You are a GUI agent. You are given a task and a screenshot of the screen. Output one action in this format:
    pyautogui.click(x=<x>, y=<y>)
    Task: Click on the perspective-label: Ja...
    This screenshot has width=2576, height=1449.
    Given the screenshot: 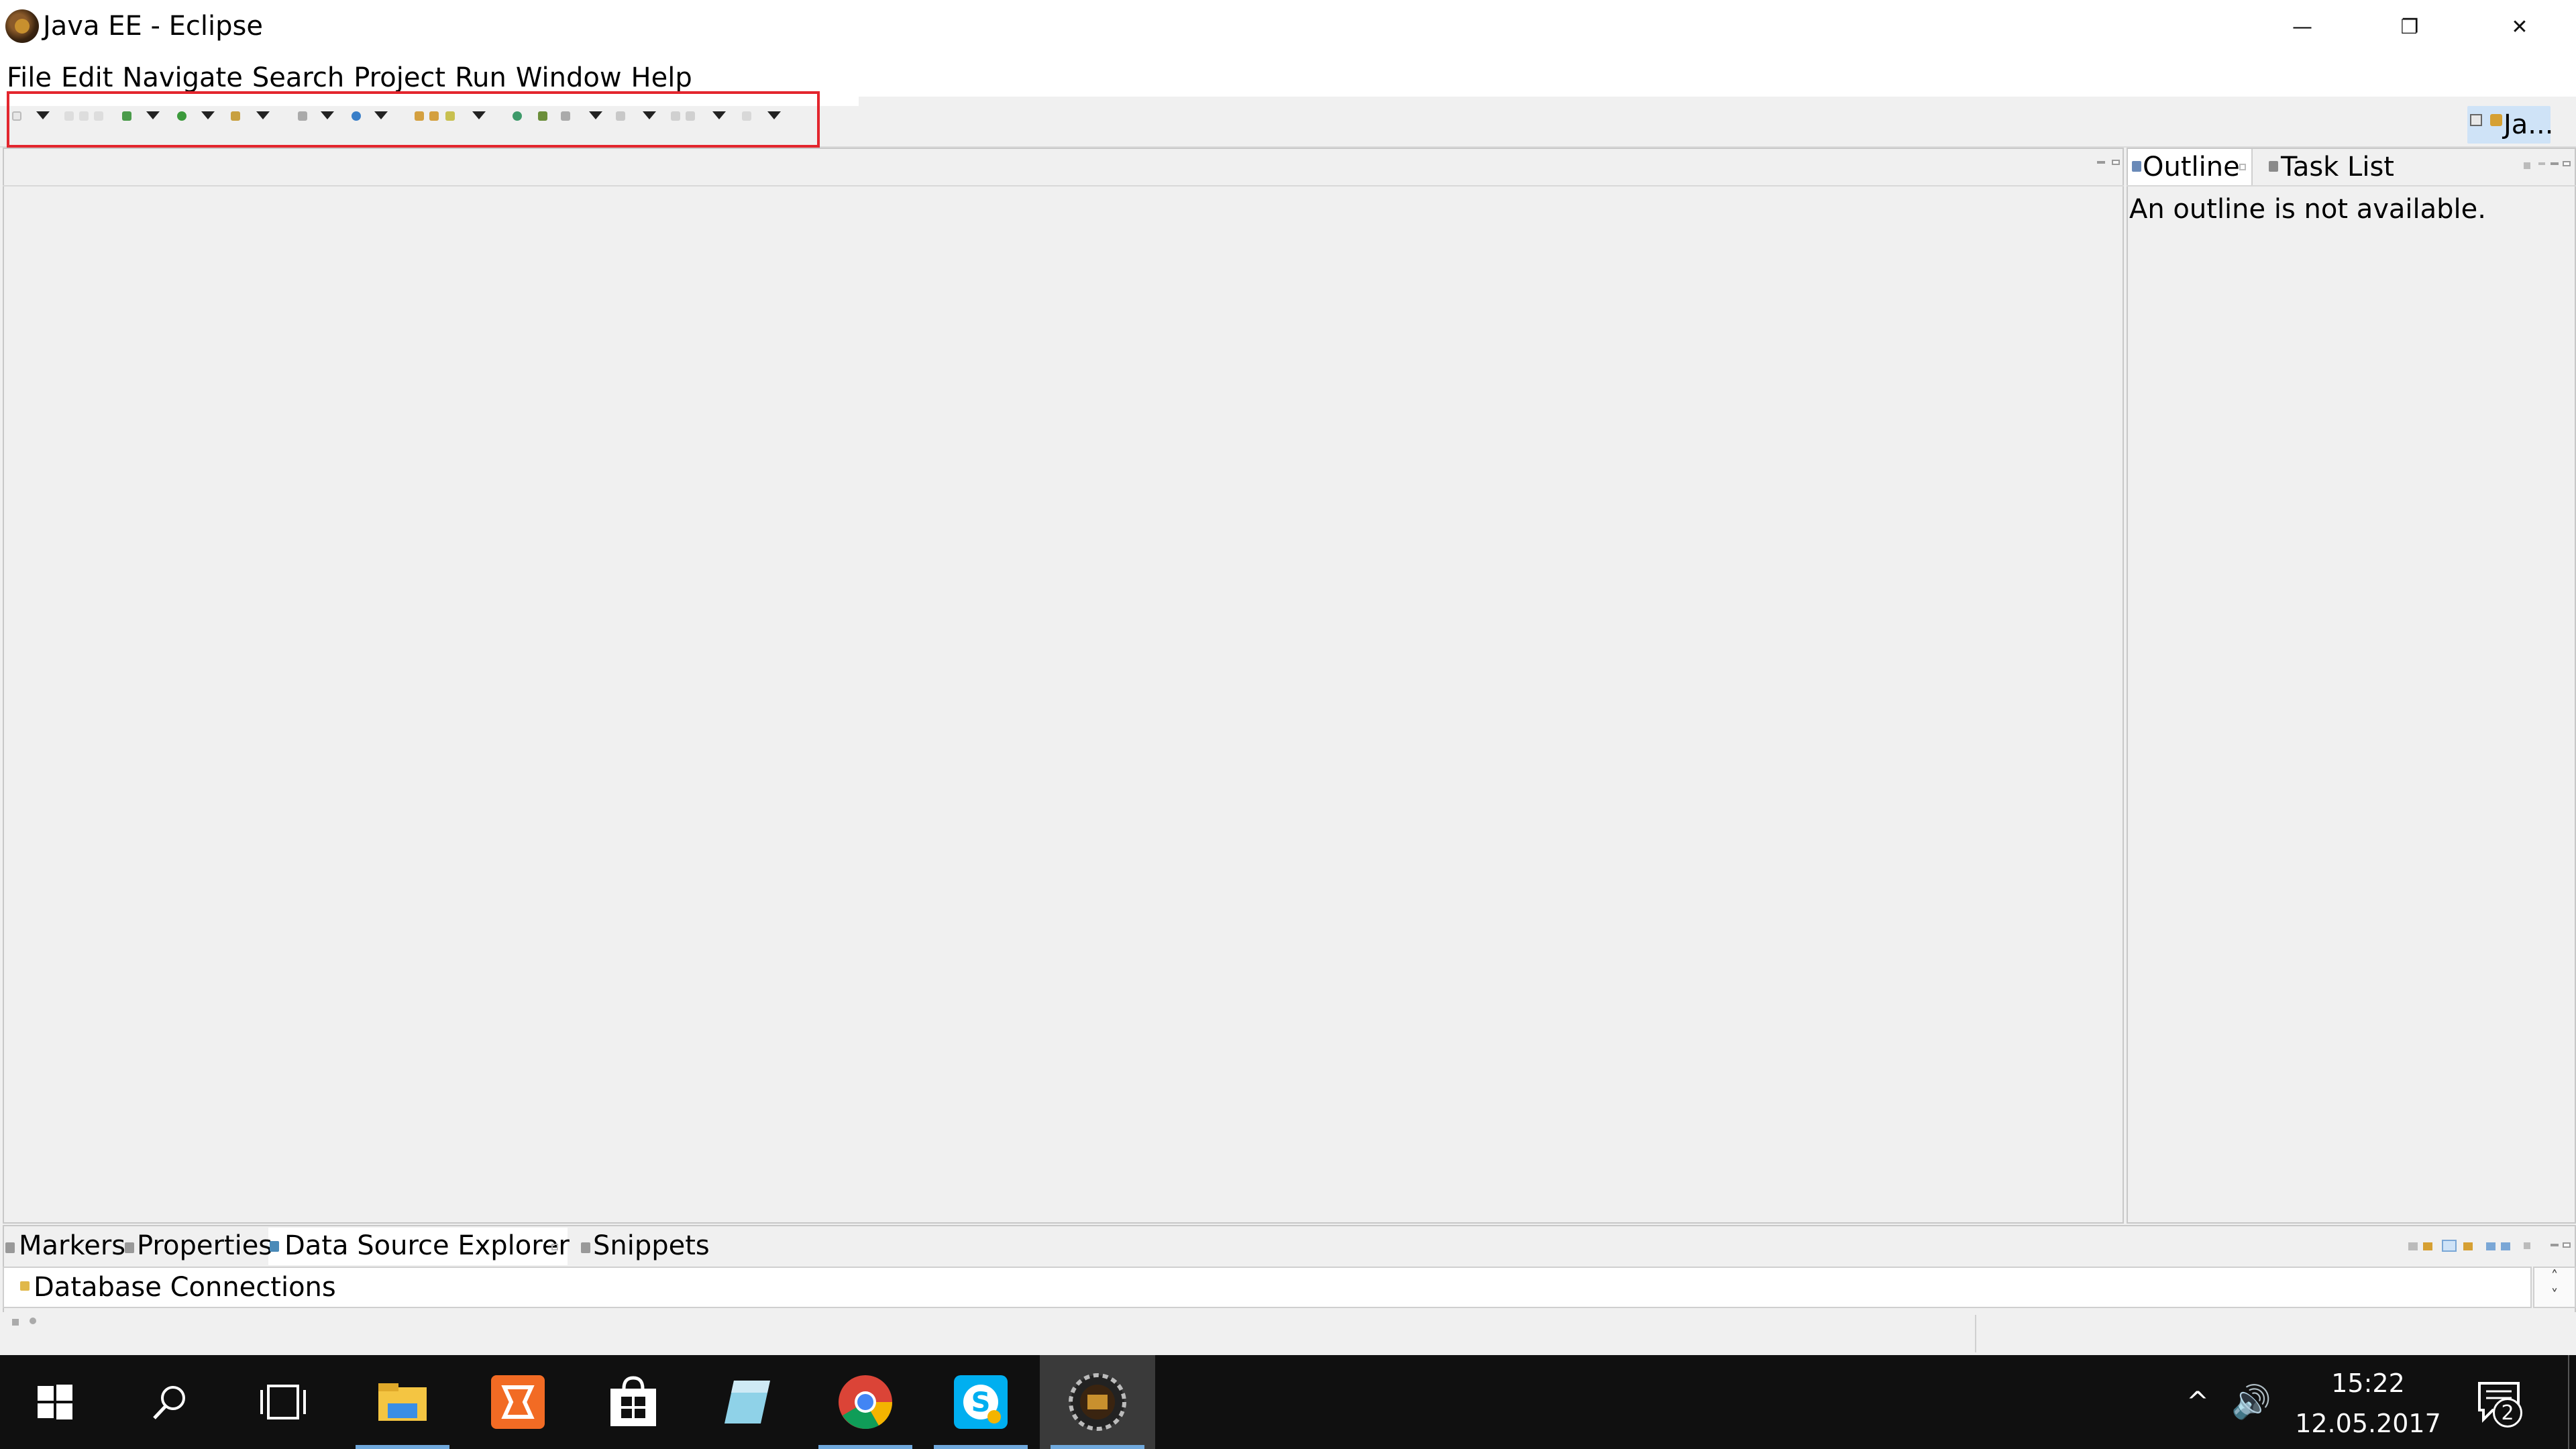 What is the action you would take?
    pyautogui.click(x=2529, y=124)
    